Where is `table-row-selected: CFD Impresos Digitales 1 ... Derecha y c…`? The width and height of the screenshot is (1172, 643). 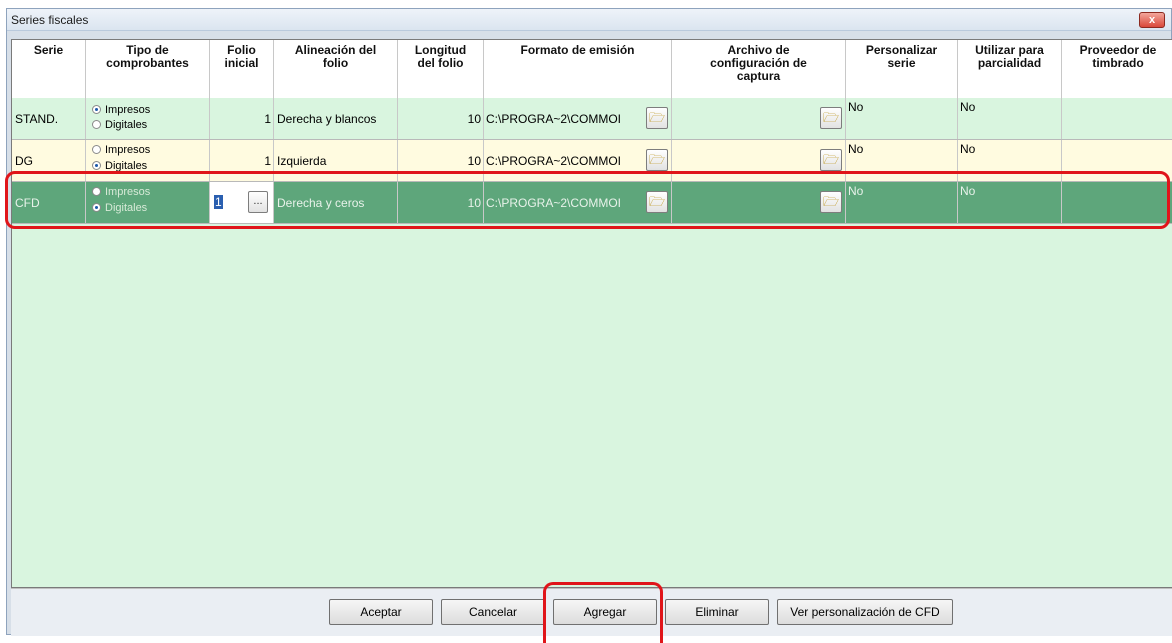
table-row-selected: CFD Impresos Digitales 1 ... Derecha y c… is located at coordinates (592, 203).